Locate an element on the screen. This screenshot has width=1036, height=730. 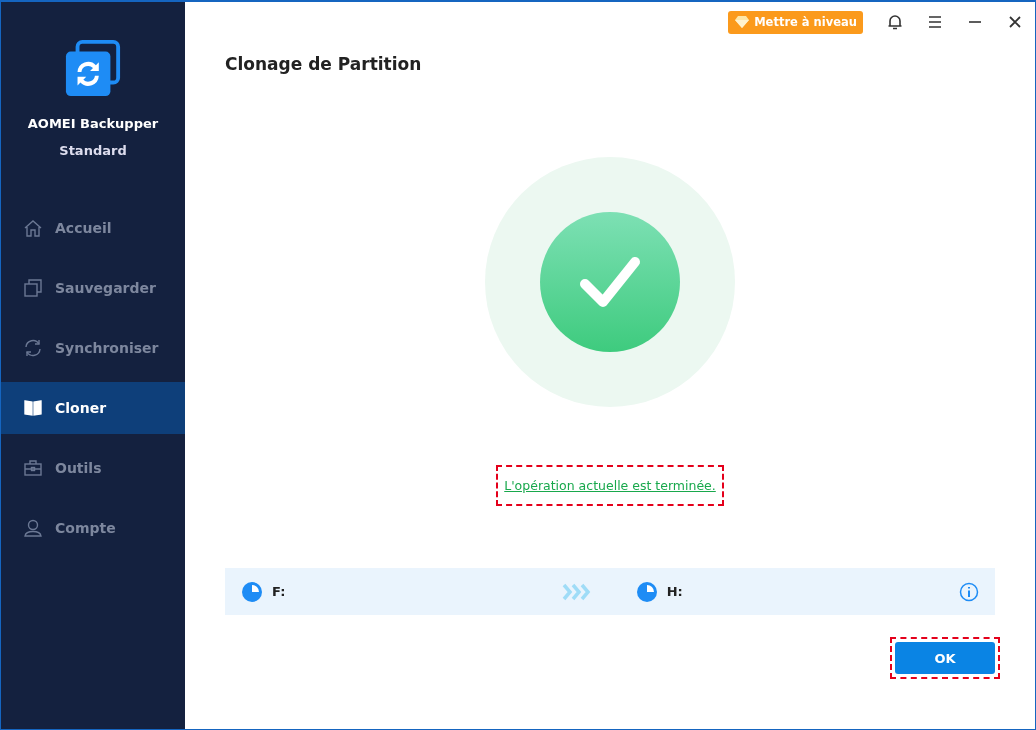
source-partition: F: is located at coordinates (279, 591).